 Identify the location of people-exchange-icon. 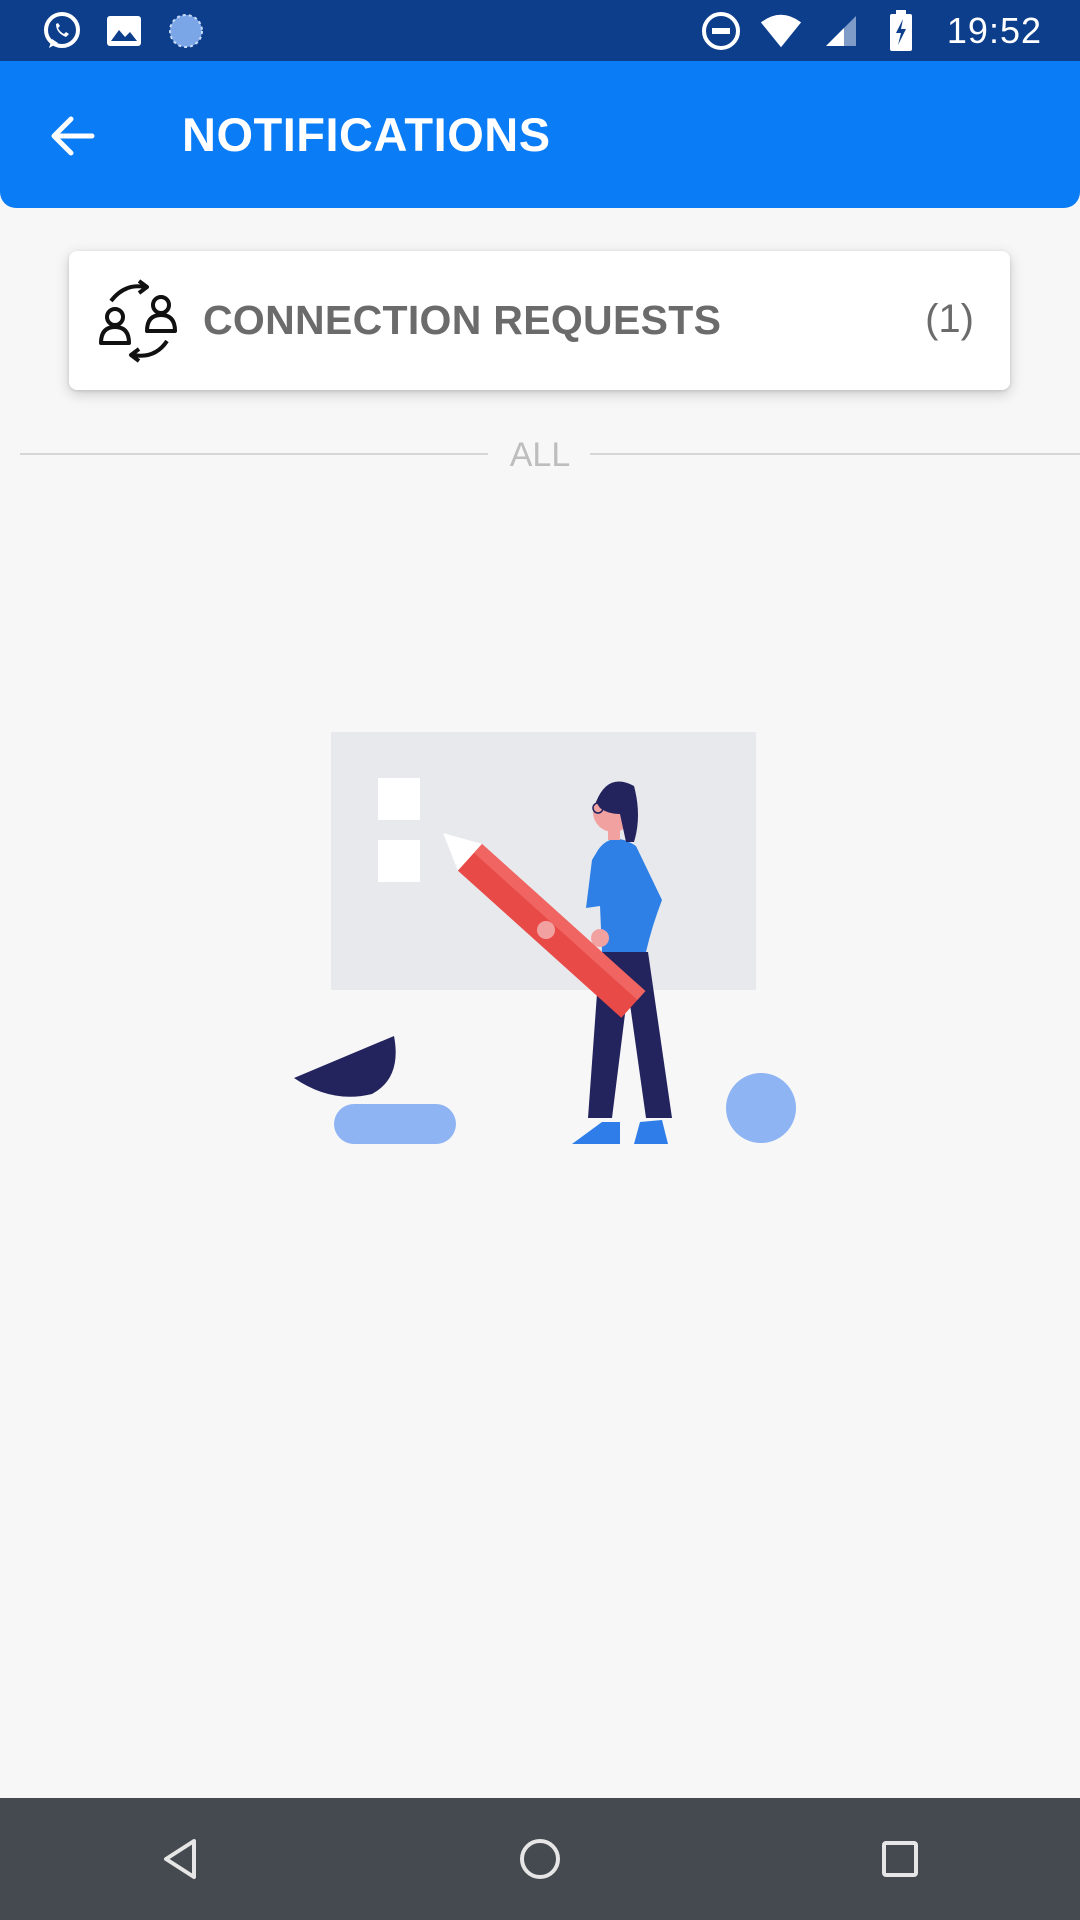
(139, 321).